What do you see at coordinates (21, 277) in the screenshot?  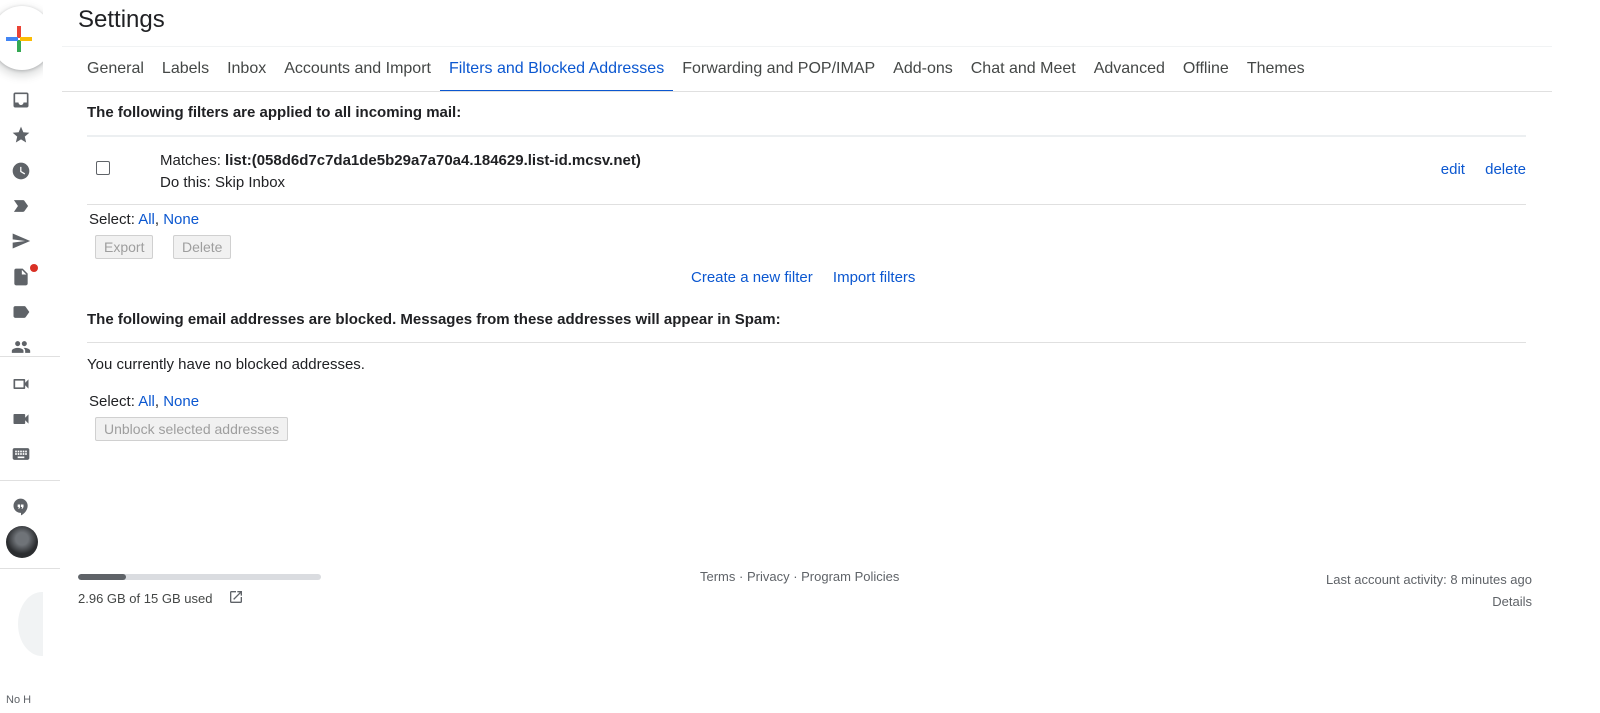 I see `drafts-icon` at bounding box center [21, 277].